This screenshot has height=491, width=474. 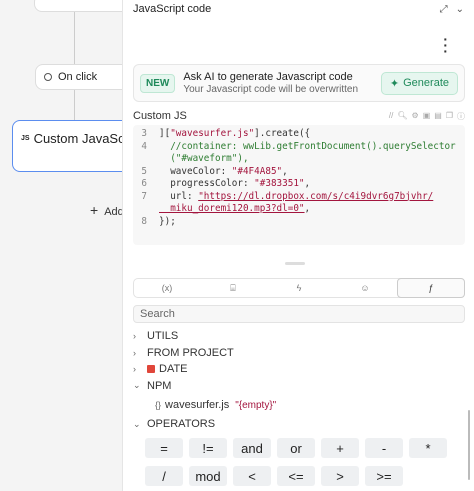 I want to click on add-step-button: + Add, so click(x=106, y=210).